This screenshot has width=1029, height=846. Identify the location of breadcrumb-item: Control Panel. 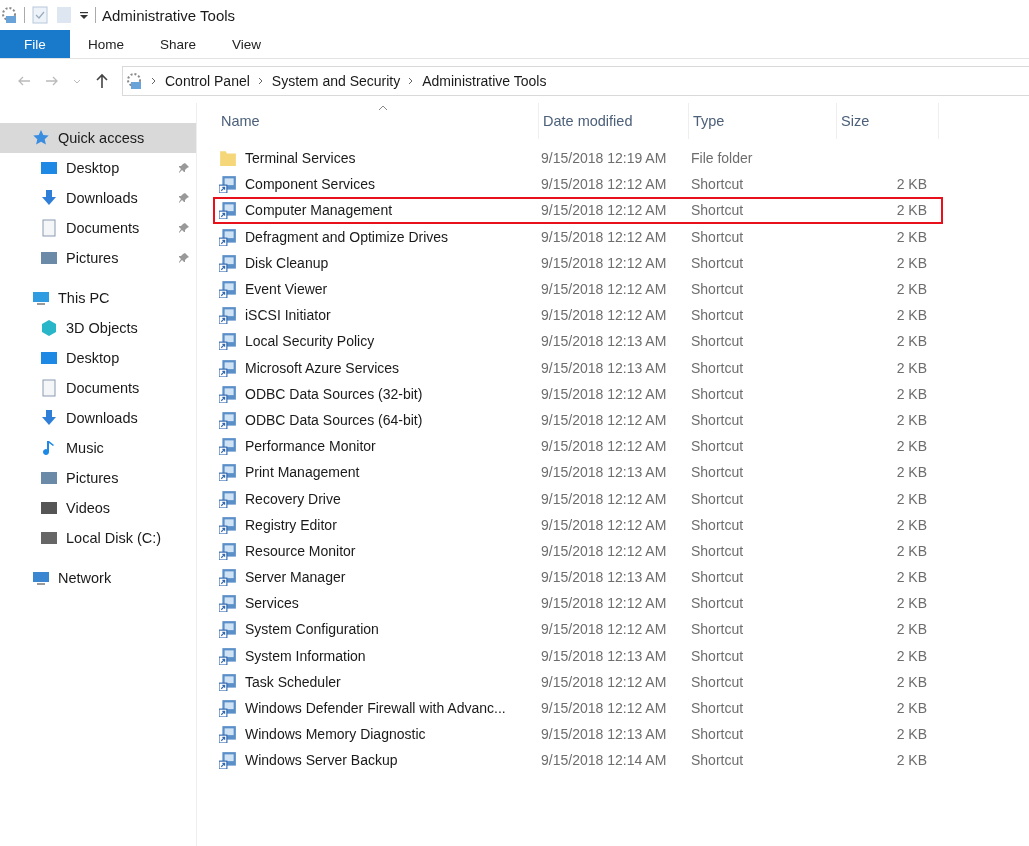
(207, 81).